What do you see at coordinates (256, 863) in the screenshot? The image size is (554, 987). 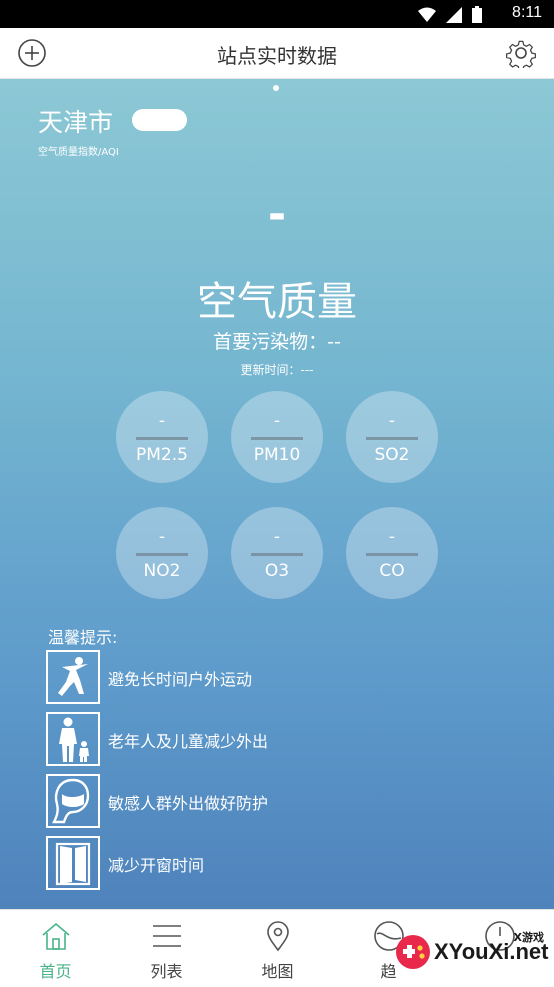 I see `tip-item: 减少开窗时间` at bounding box center [256, 863].